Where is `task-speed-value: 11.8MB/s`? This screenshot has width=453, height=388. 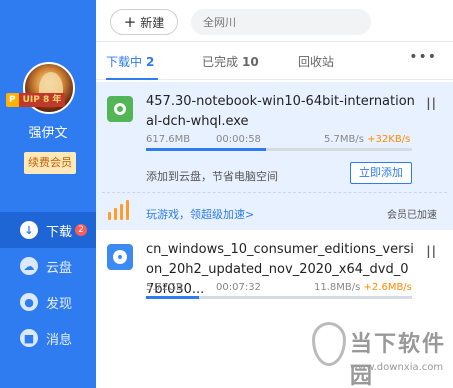
task-speed-value: 11.8MB/s is located at coordinates (337, 287).